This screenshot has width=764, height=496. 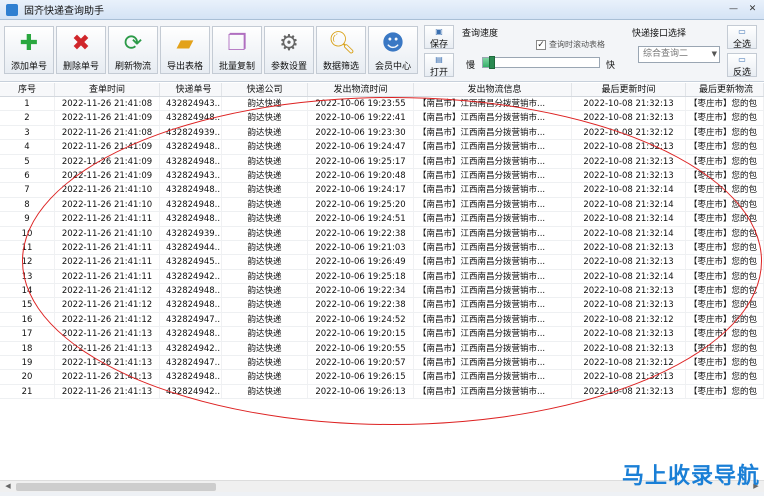 I want to click on table-cell: 4, so click(x=27, y=147).